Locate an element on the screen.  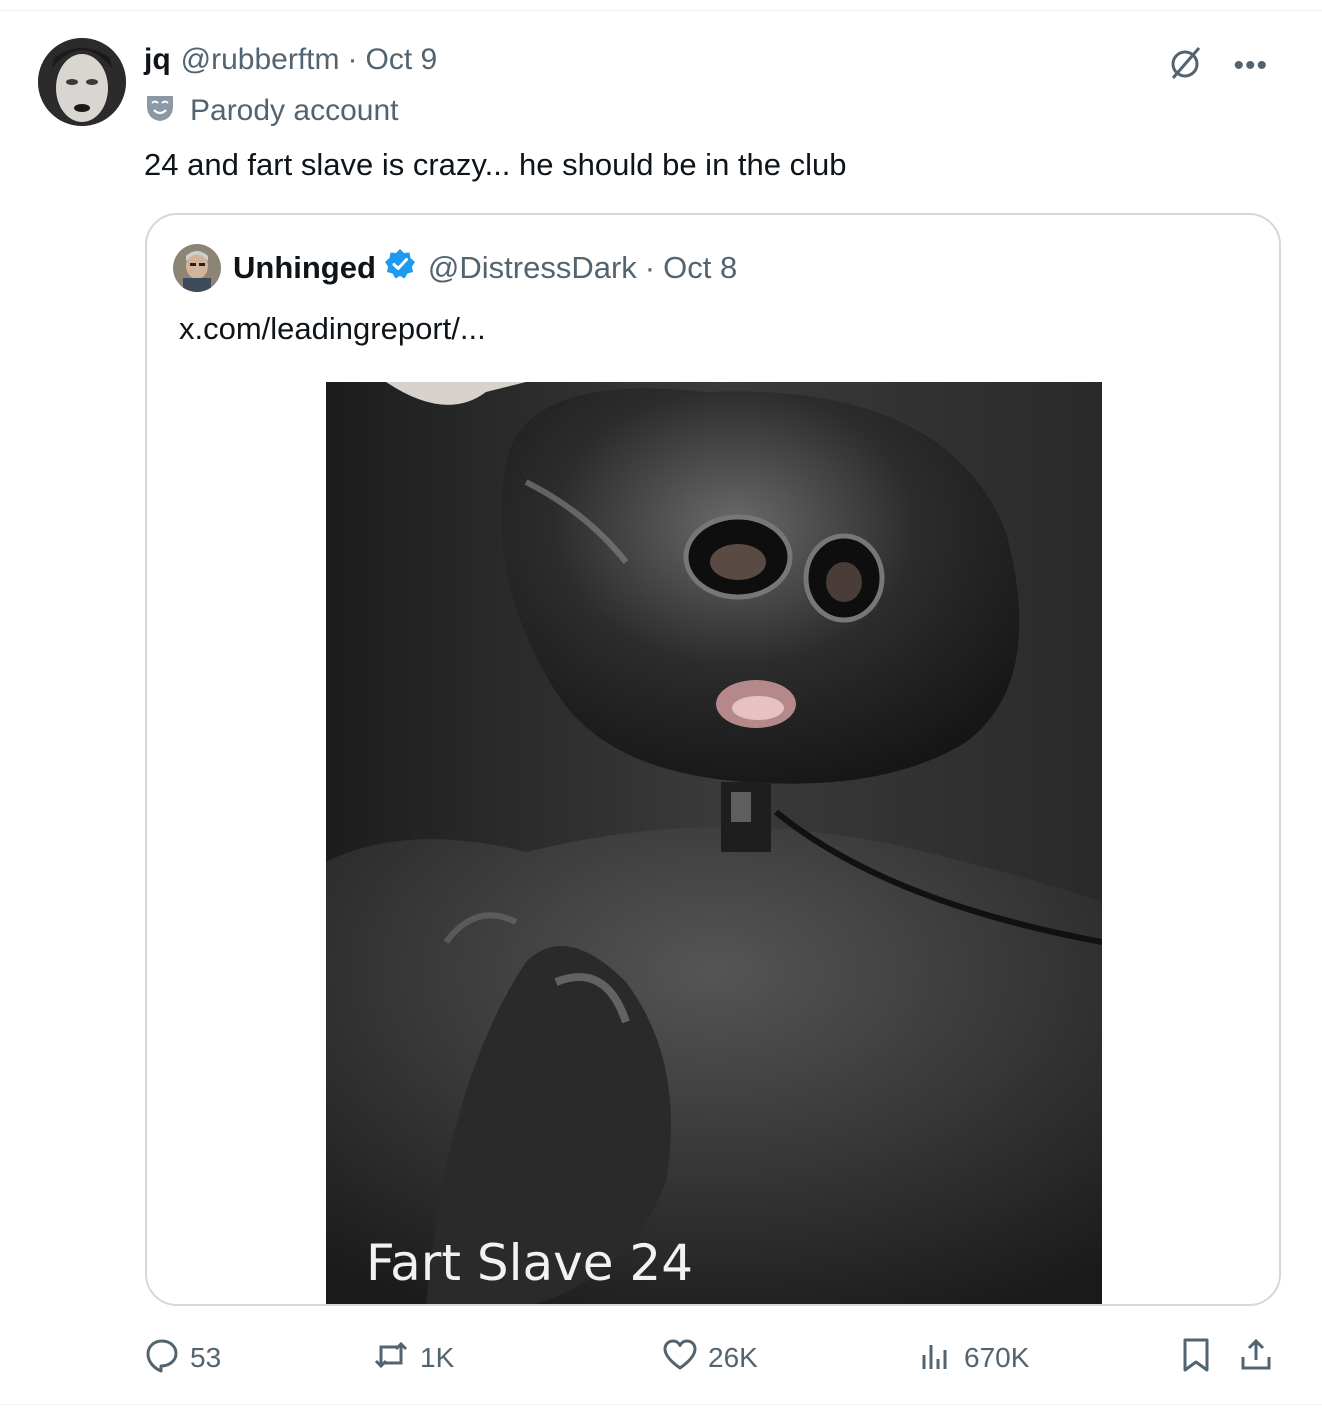
verified-badge-icon is located at coordinates (400, 268).